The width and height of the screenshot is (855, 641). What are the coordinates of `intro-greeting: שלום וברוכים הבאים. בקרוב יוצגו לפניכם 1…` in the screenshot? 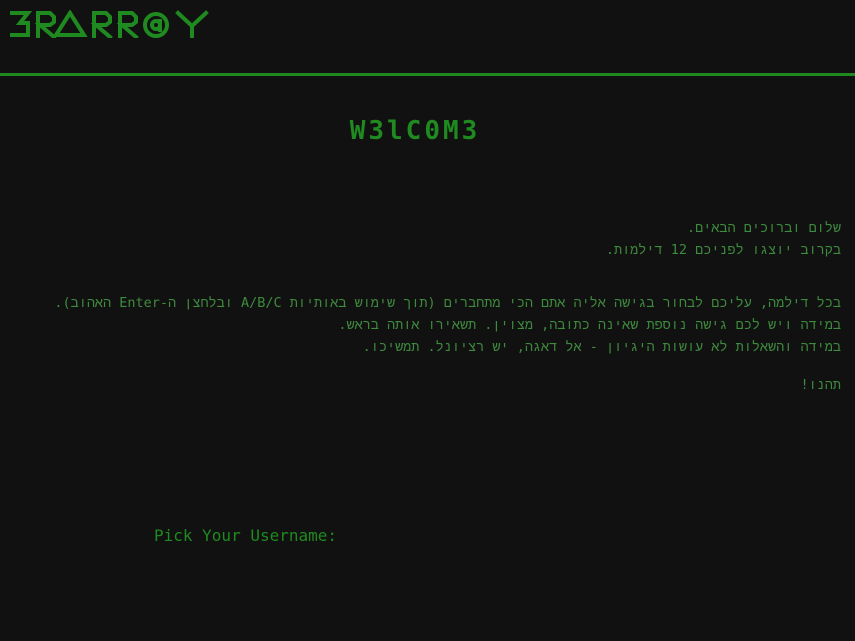 It's located at (441, 239).